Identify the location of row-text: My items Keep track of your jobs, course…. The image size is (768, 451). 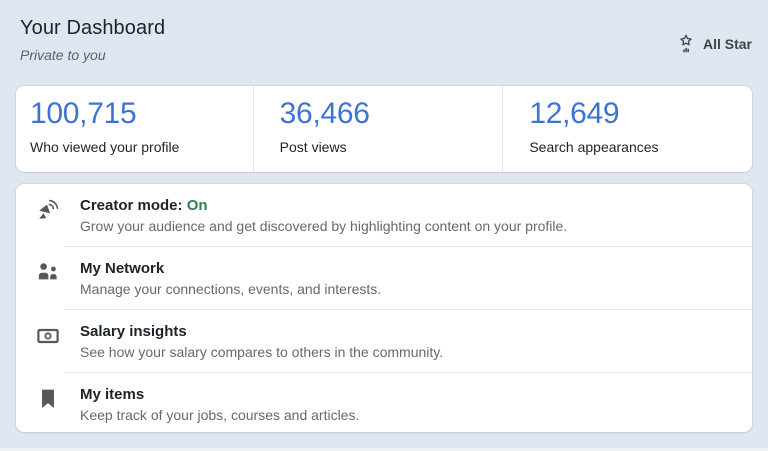
(219, 404).